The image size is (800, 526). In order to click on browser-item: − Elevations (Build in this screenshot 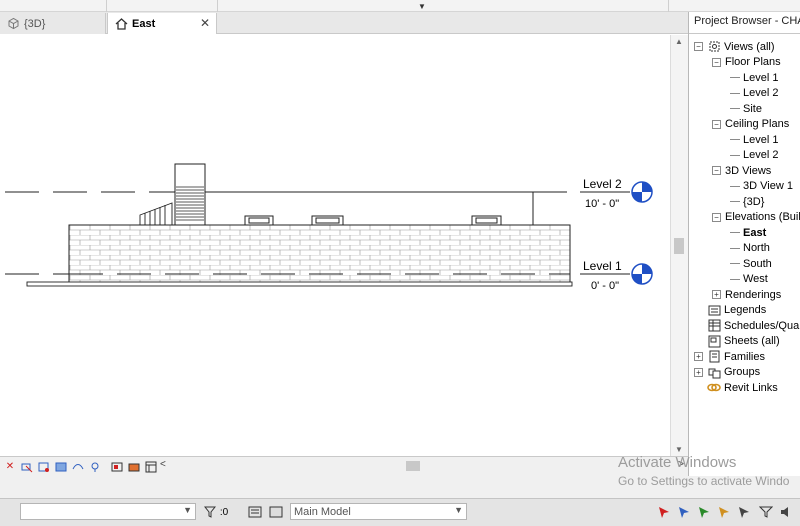, I will do `click(756, 217)`.